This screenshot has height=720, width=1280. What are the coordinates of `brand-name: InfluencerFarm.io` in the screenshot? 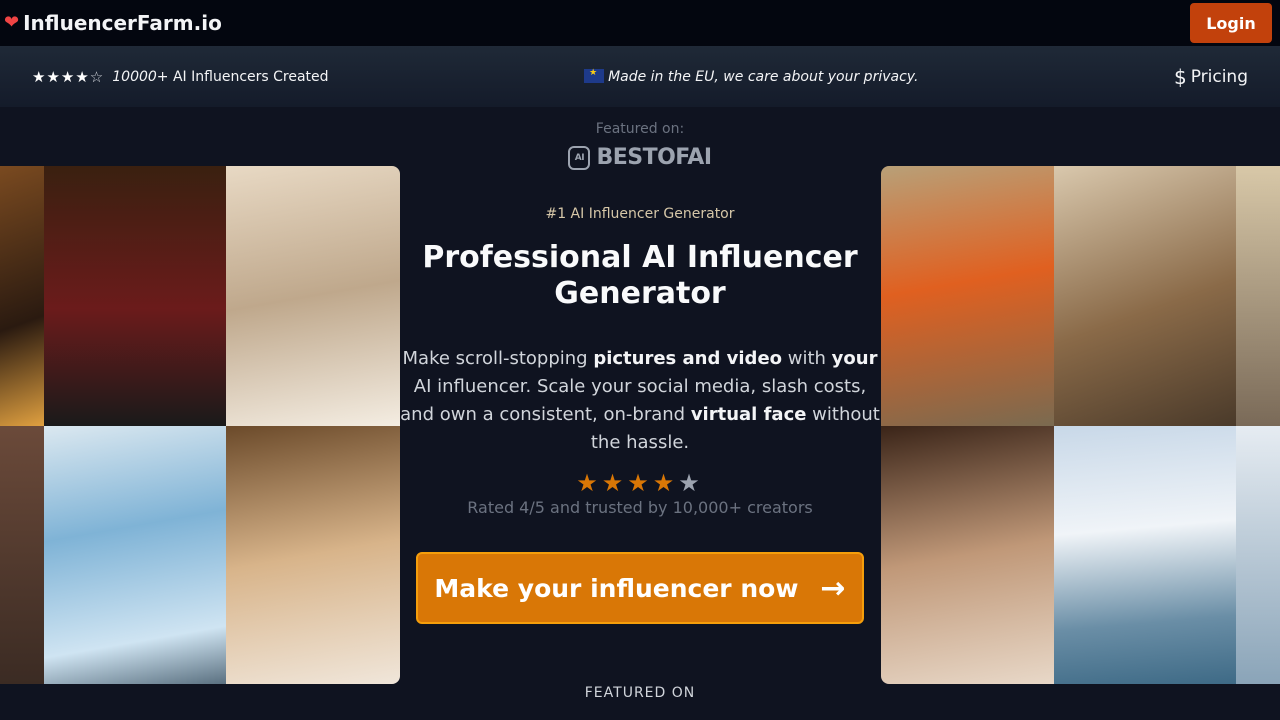 It's located at (122, 23).